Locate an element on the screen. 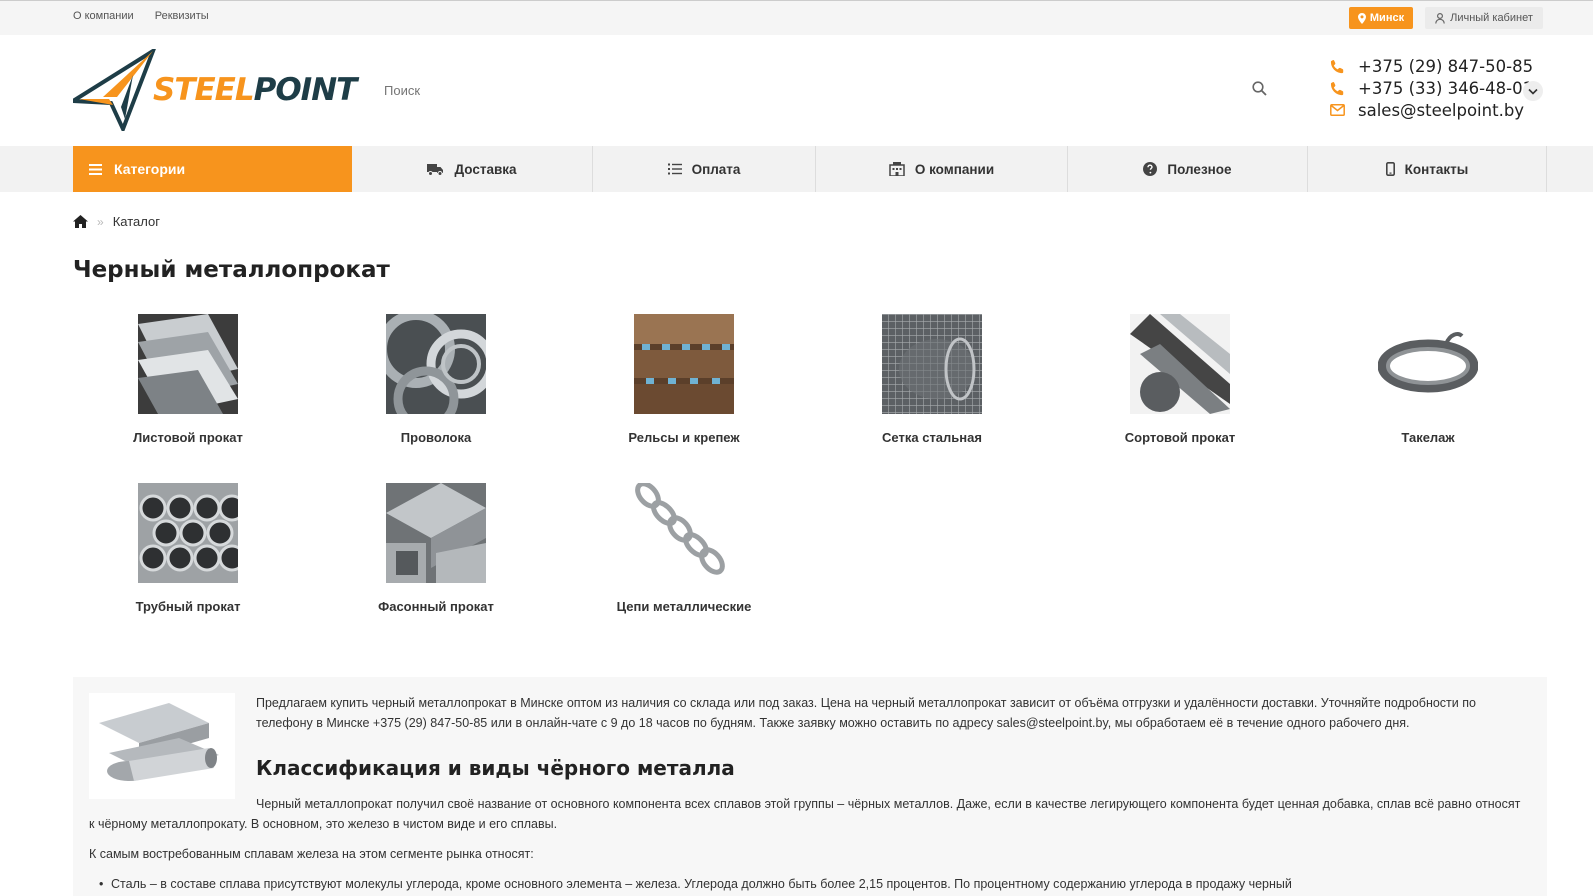  nav-item-useful: Полезное is located at coordinates (1188, 169).